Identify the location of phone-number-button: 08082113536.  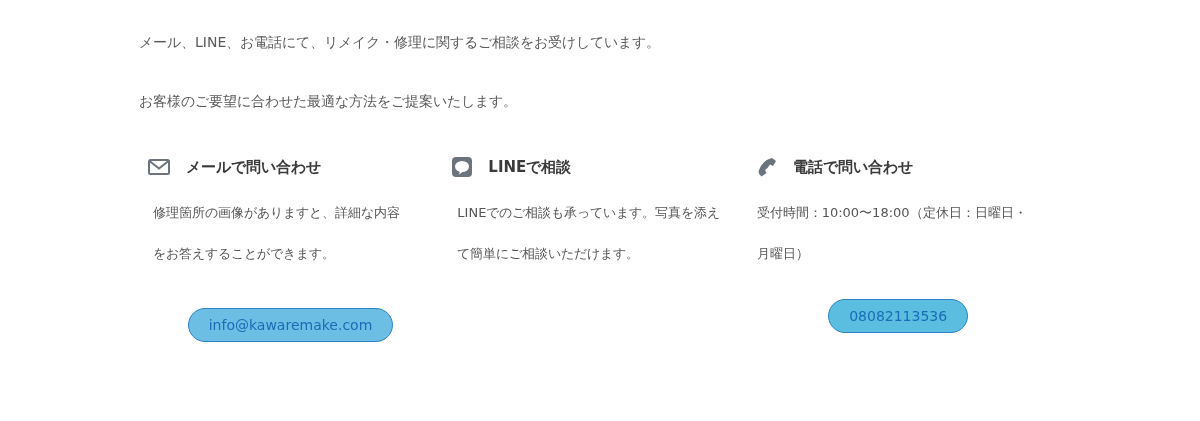
(898, 316).